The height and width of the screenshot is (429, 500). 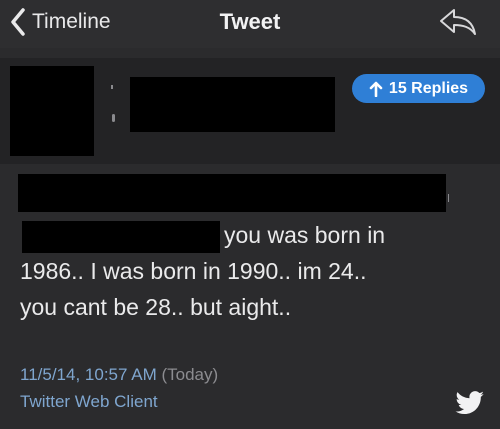 What do you see at coordinates (88, 374) in the screenshot?
I see `timestamp-value: 11/5/14, 10:57 AM` at bounding box center [88, 374].